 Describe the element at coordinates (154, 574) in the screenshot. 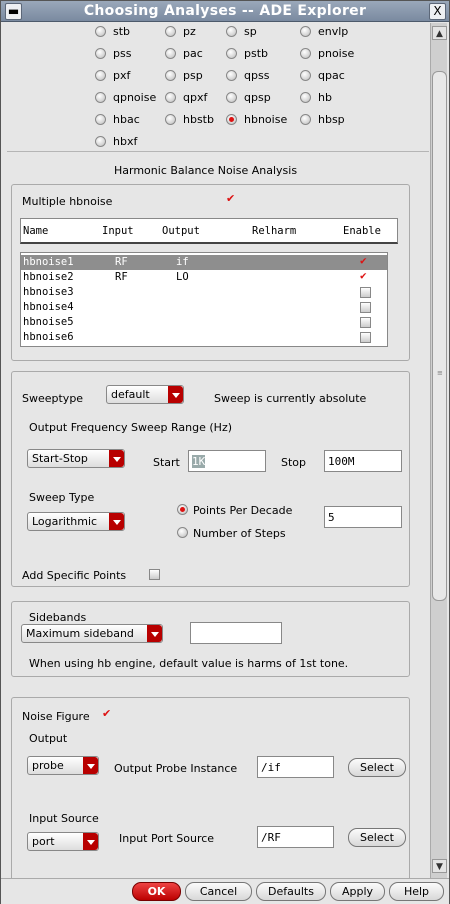

I see `add-specific-points-checkbox` at that location.